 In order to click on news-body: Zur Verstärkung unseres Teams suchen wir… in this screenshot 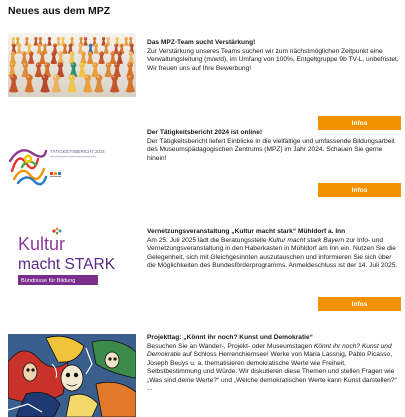, I will do `click(274, 61)`.